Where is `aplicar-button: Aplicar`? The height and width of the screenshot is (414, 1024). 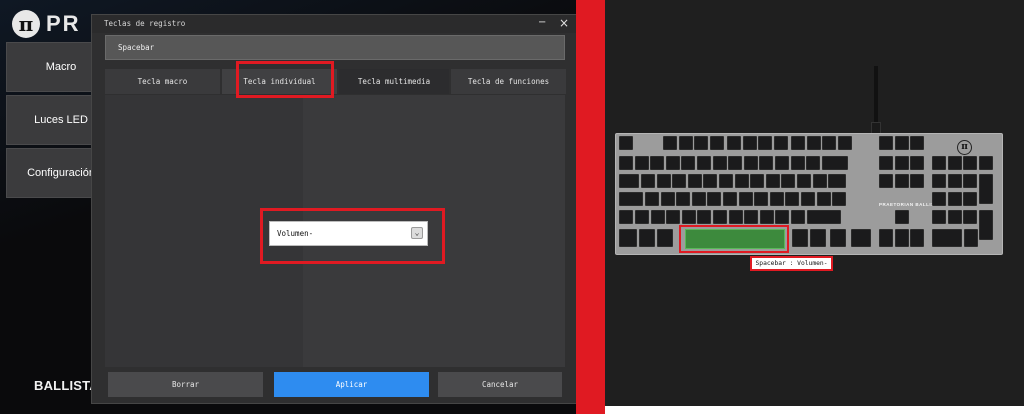
aplicar-button: Aplicar is located at coordinates (351, 384).